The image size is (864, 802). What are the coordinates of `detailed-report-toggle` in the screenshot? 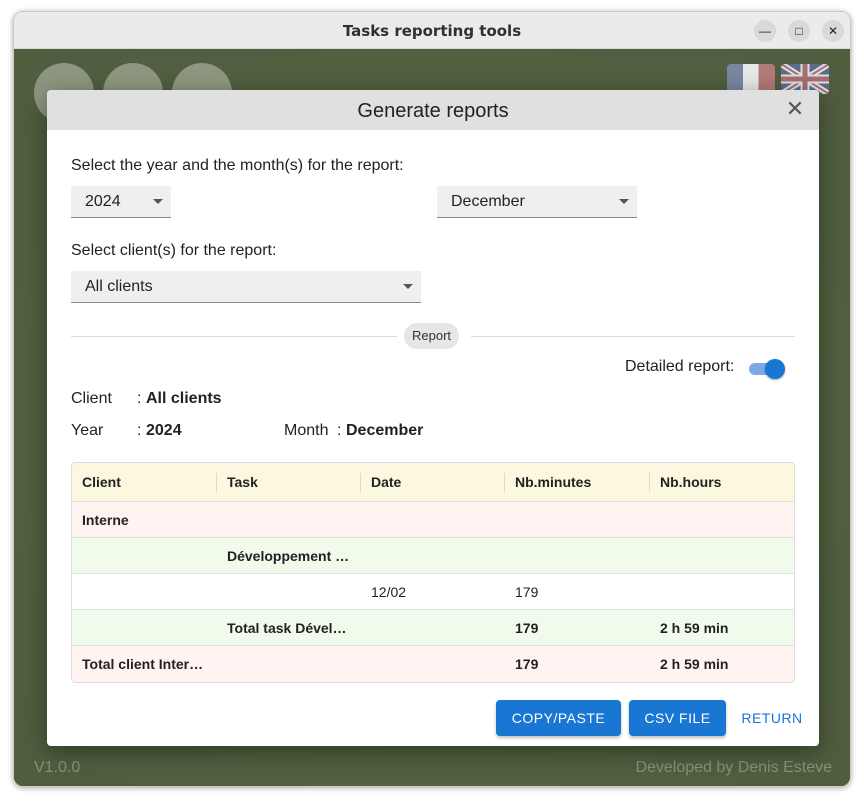 It's located at (767, 369).